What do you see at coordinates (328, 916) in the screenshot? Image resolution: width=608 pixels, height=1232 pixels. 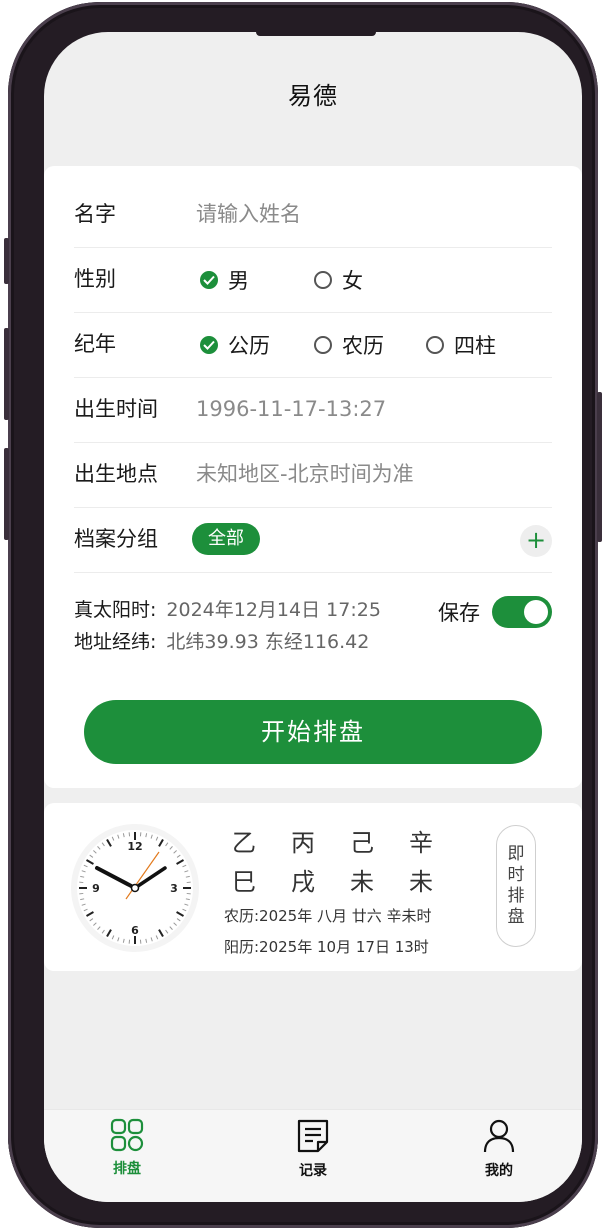 I see `lunar-date: 农历:2025年 八月 廿六 辛未时` at bounding box center [328, 916].